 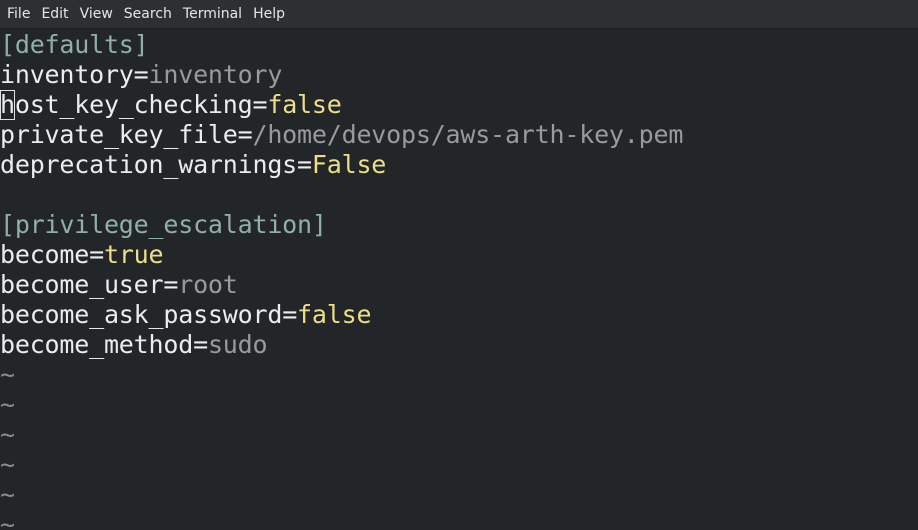 I want to click on config-value: sudo, so click(x=237, y=344).